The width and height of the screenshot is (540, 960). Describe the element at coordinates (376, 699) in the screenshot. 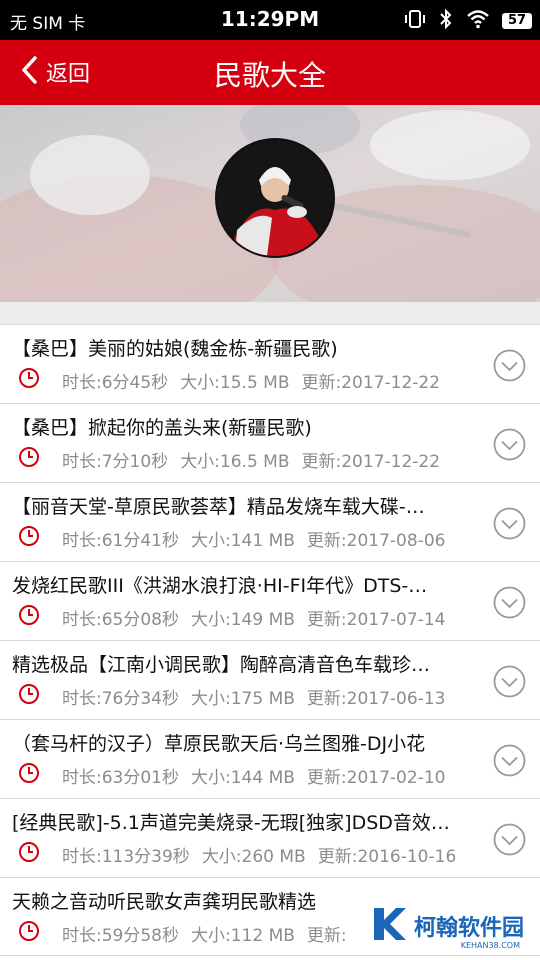

I see `item-updated: 更新:2017-06-13` at that location.